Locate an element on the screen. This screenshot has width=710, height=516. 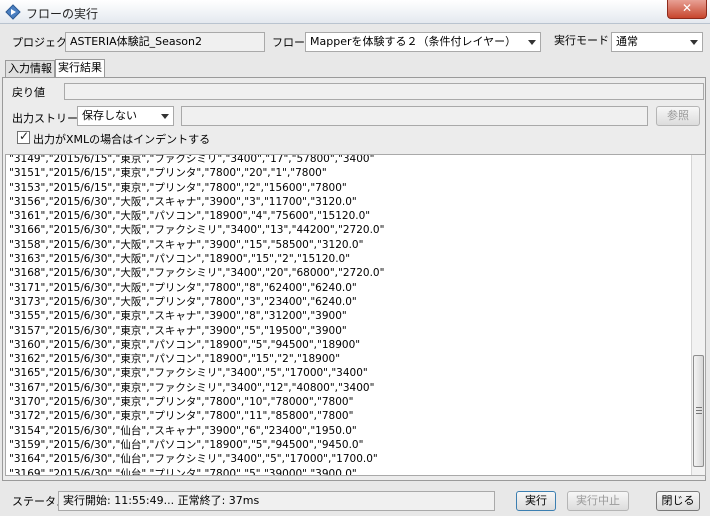
scrollbar-thumb is located at coordinates (698, 411).